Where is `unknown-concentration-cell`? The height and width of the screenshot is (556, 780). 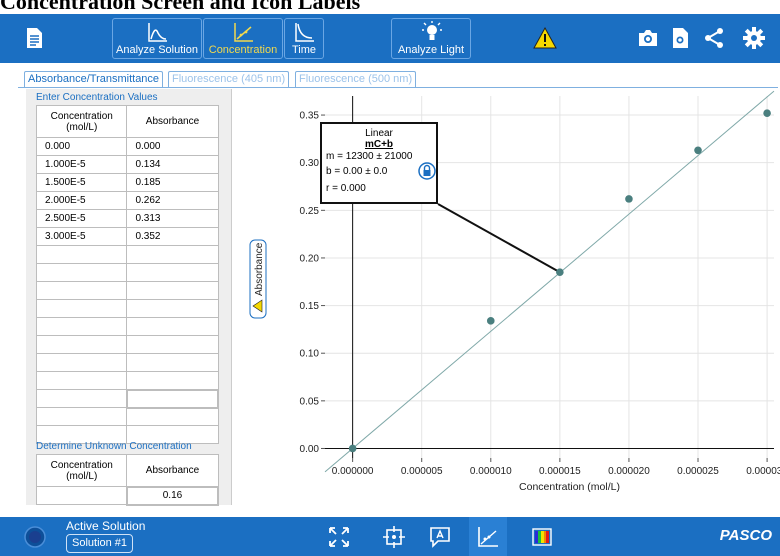
unknown-concentration-cell is located at coordinates (81, 495).